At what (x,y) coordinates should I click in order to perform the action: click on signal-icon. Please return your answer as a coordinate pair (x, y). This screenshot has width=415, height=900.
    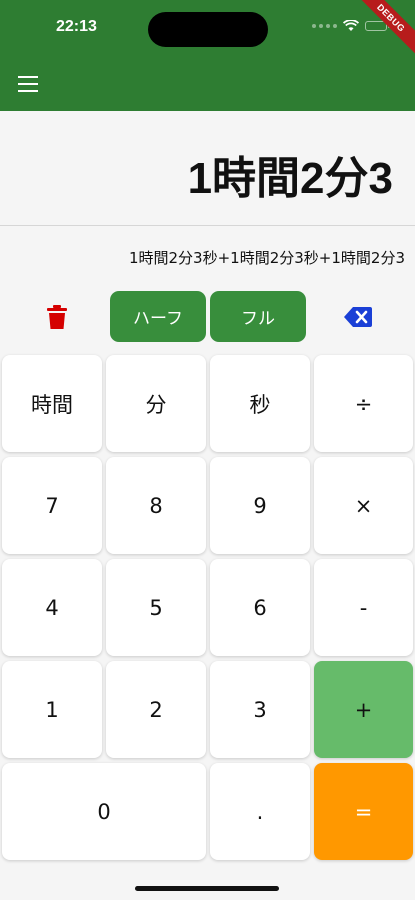
    Looking at the image, I should click on (324, 26).